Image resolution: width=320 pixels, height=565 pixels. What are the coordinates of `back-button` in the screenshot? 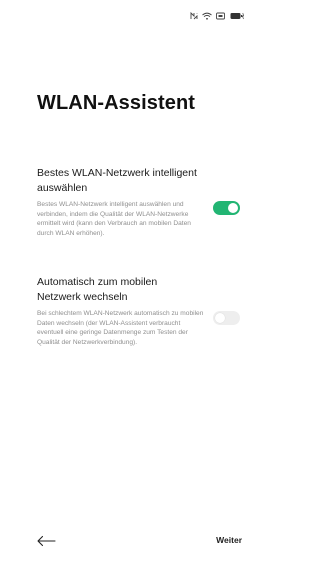 It's located at (46, 540).